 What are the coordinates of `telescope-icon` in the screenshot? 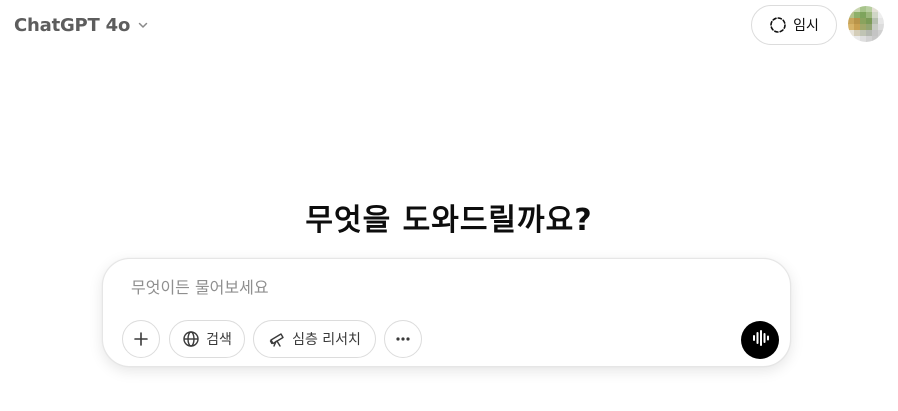 It's located at (277, 339).